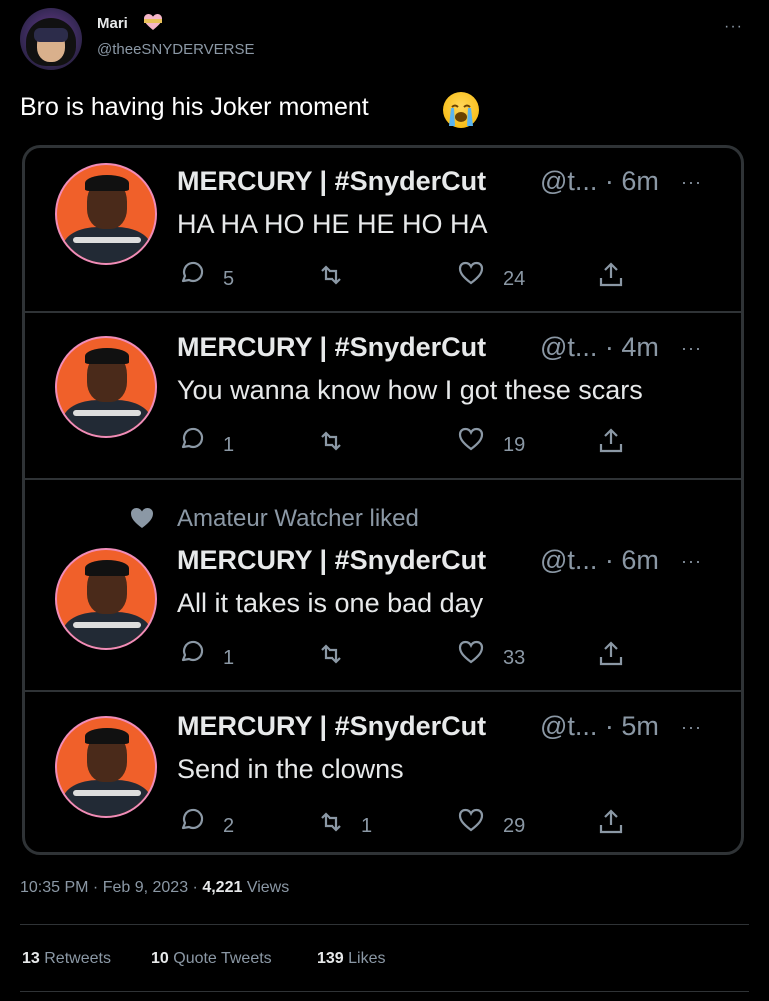 This screenshot has height=1001, width=769. Describe the element at coordinates (194, 107) in the screenshot. I see `tweet-text: Bro is having his Joker moment` at that location.